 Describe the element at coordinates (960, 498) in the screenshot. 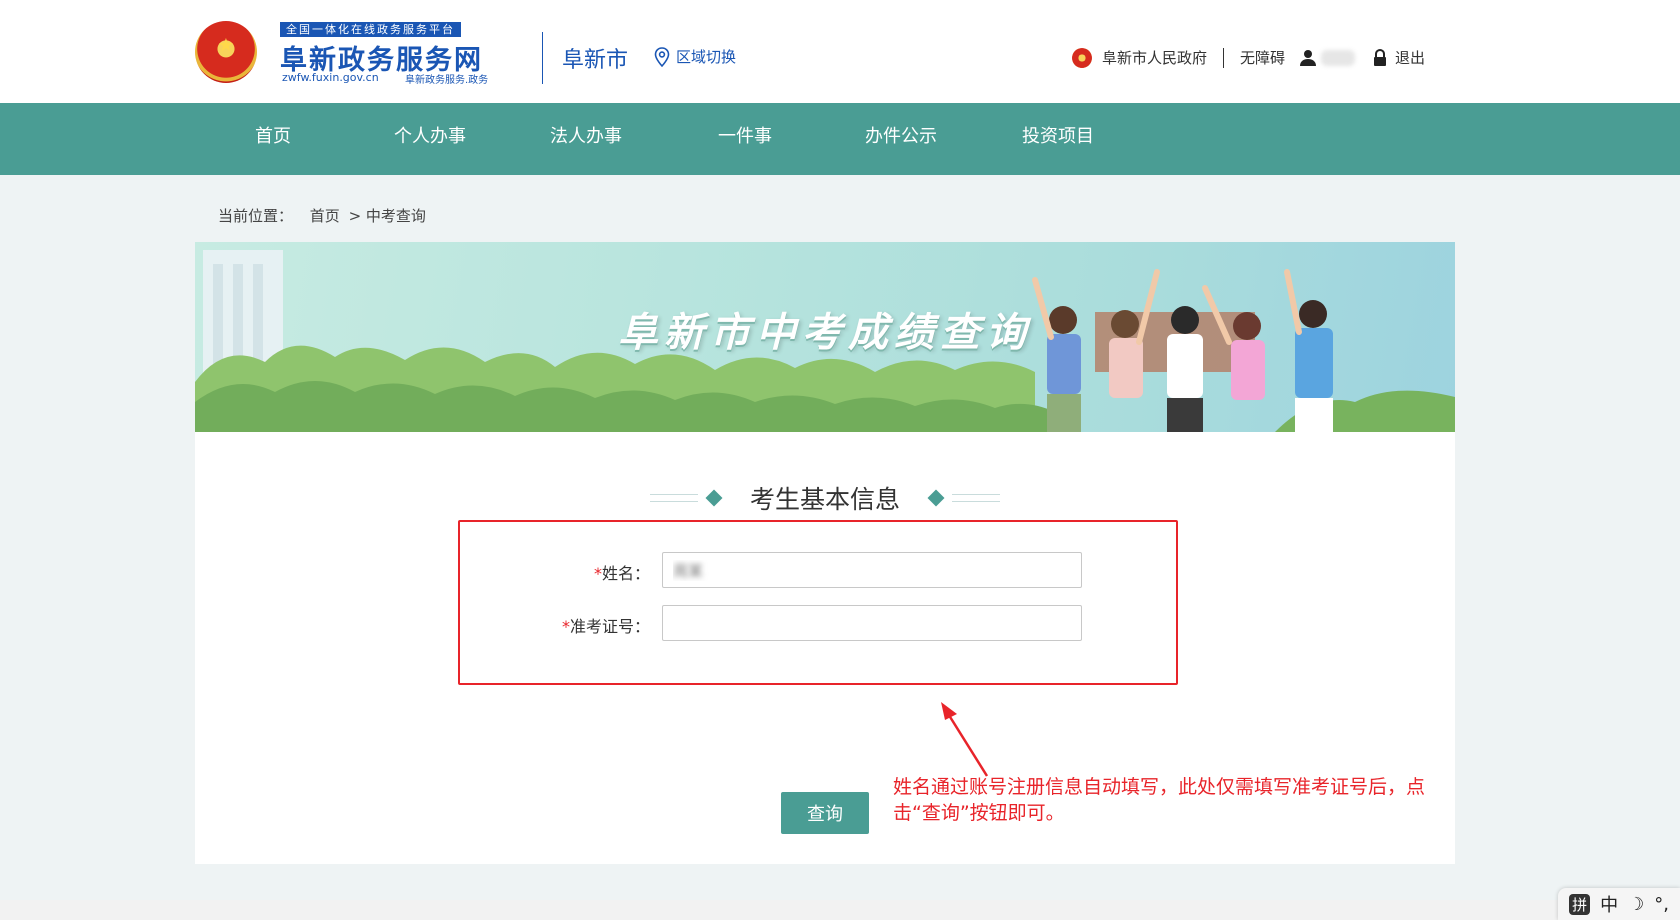

I see `title-decoration-right` at that location.